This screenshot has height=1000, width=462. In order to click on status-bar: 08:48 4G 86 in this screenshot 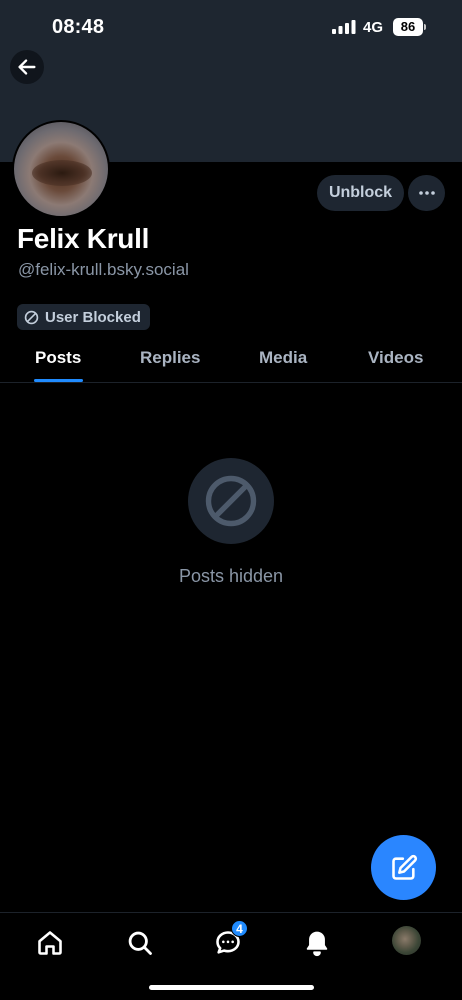, I will do `click(231, 28)`.